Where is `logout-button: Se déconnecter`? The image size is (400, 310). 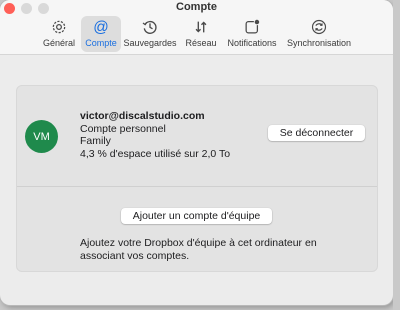 logout-button: Se déconnecter is located at coordinates (316, 133).